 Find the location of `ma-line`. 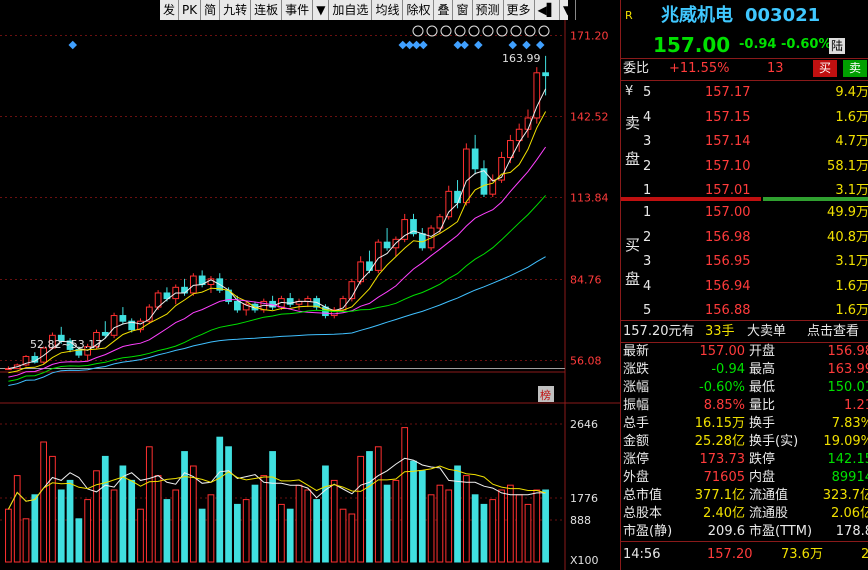

ma-line is located at coordinates (277, 321).